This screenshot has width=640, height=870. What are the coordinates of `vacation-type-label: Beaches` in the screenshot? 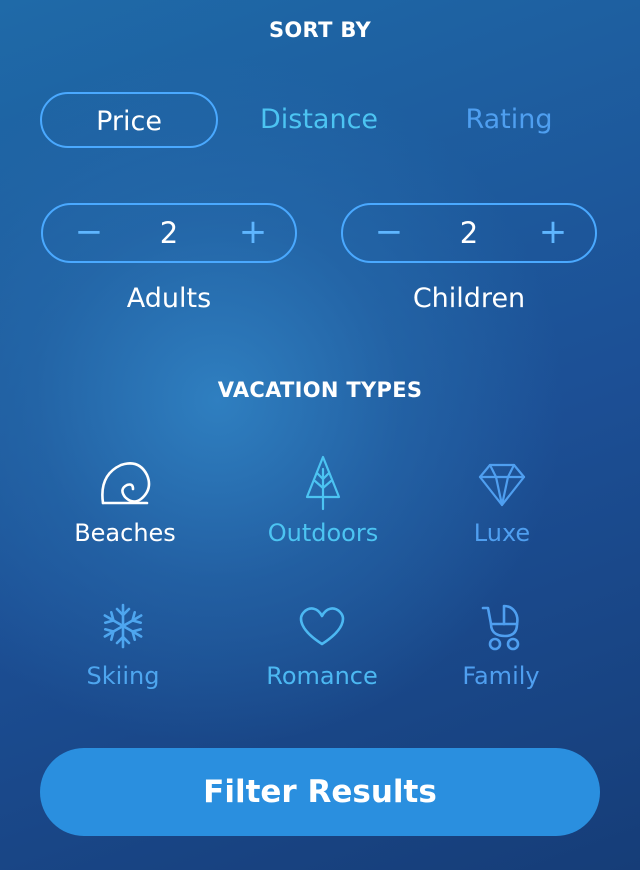 It's located at (125, 533).